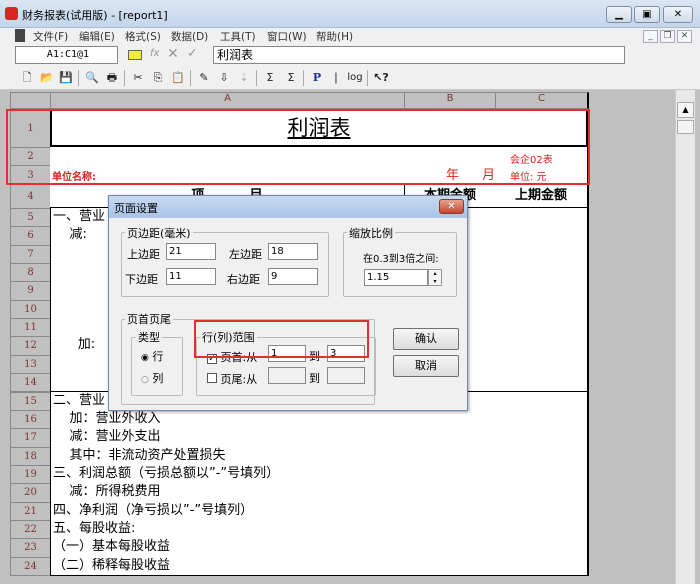 Image resolution: width=700 pixels, height=584 pixels. I want to click on cancel-button: 取消, so click(426, 366).